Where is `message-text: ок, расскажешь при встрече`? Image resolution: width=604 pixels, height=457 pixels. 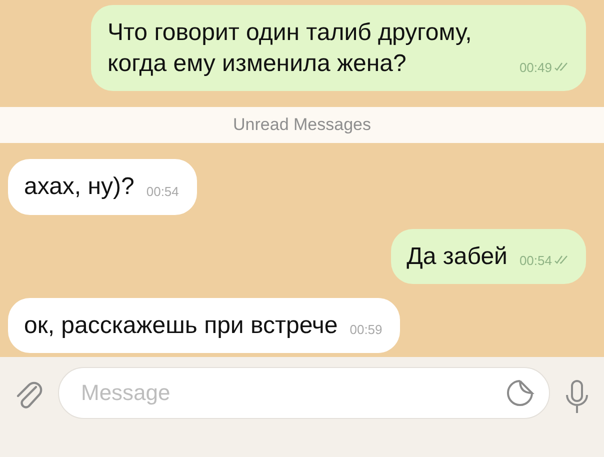 message-text: ок, расскажешь при встрече is located at coordinates (181, 325).